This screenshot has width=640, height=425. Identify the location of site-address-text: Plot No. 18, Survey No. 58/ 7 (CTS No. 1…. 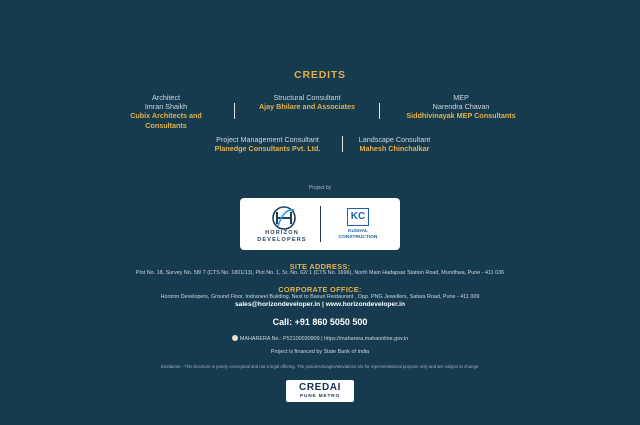
(320, 273).